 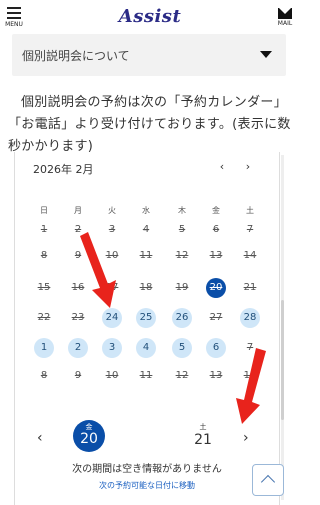 What do you see at coordinates (147, 440) in the screenshot?
I see `day-strip: ‹ 金 20 土 21 ›` at bounding box center [147, 440].